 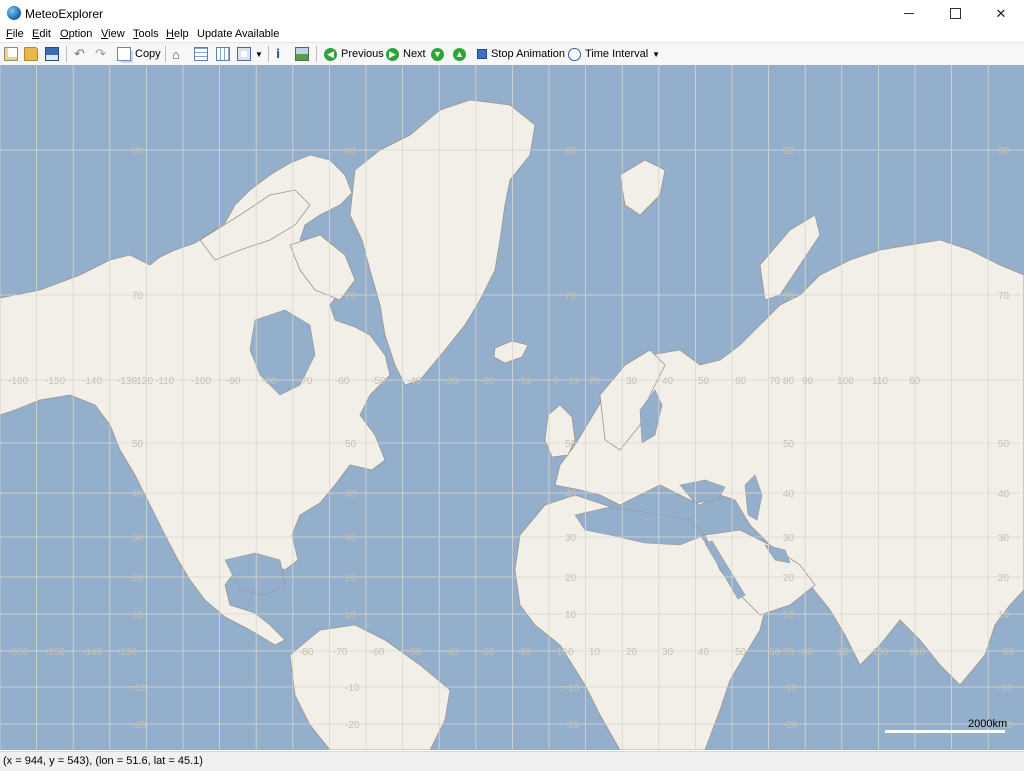 What do you see at coordinates (668, 652) in the screenshot?
I see `longitude-label: 30` at bounding box center [668, 652].